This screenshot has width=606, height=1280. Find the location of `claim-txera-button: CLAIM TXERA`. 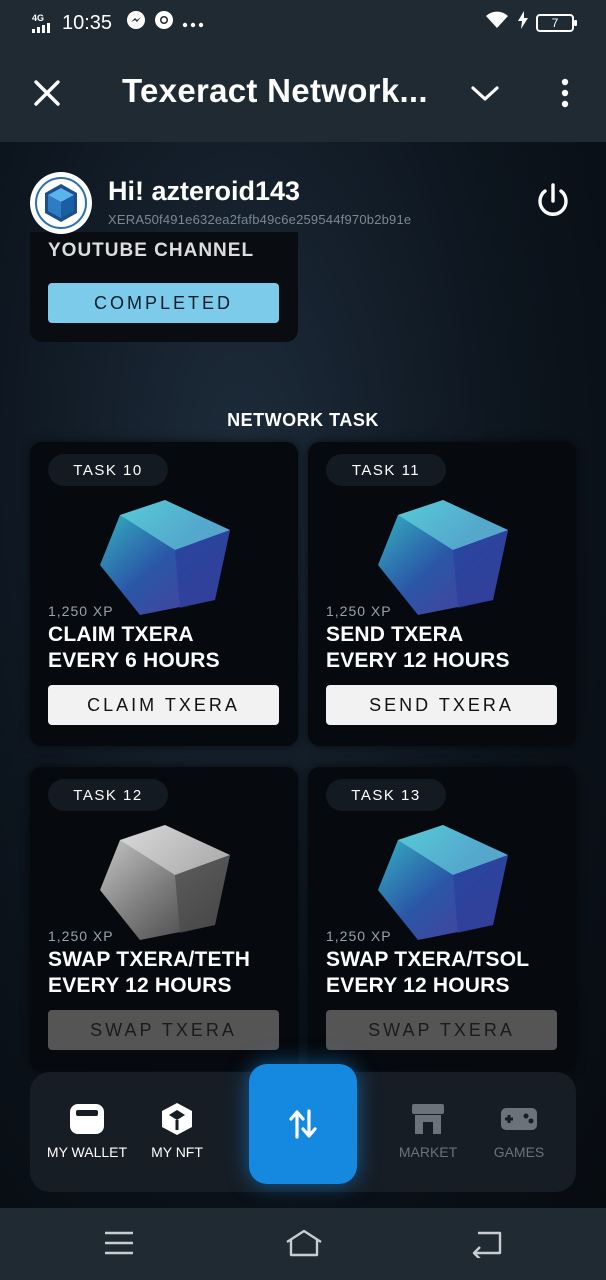

claim-txera-button: CLAIM TXERA is located at coordinates (163, 705).